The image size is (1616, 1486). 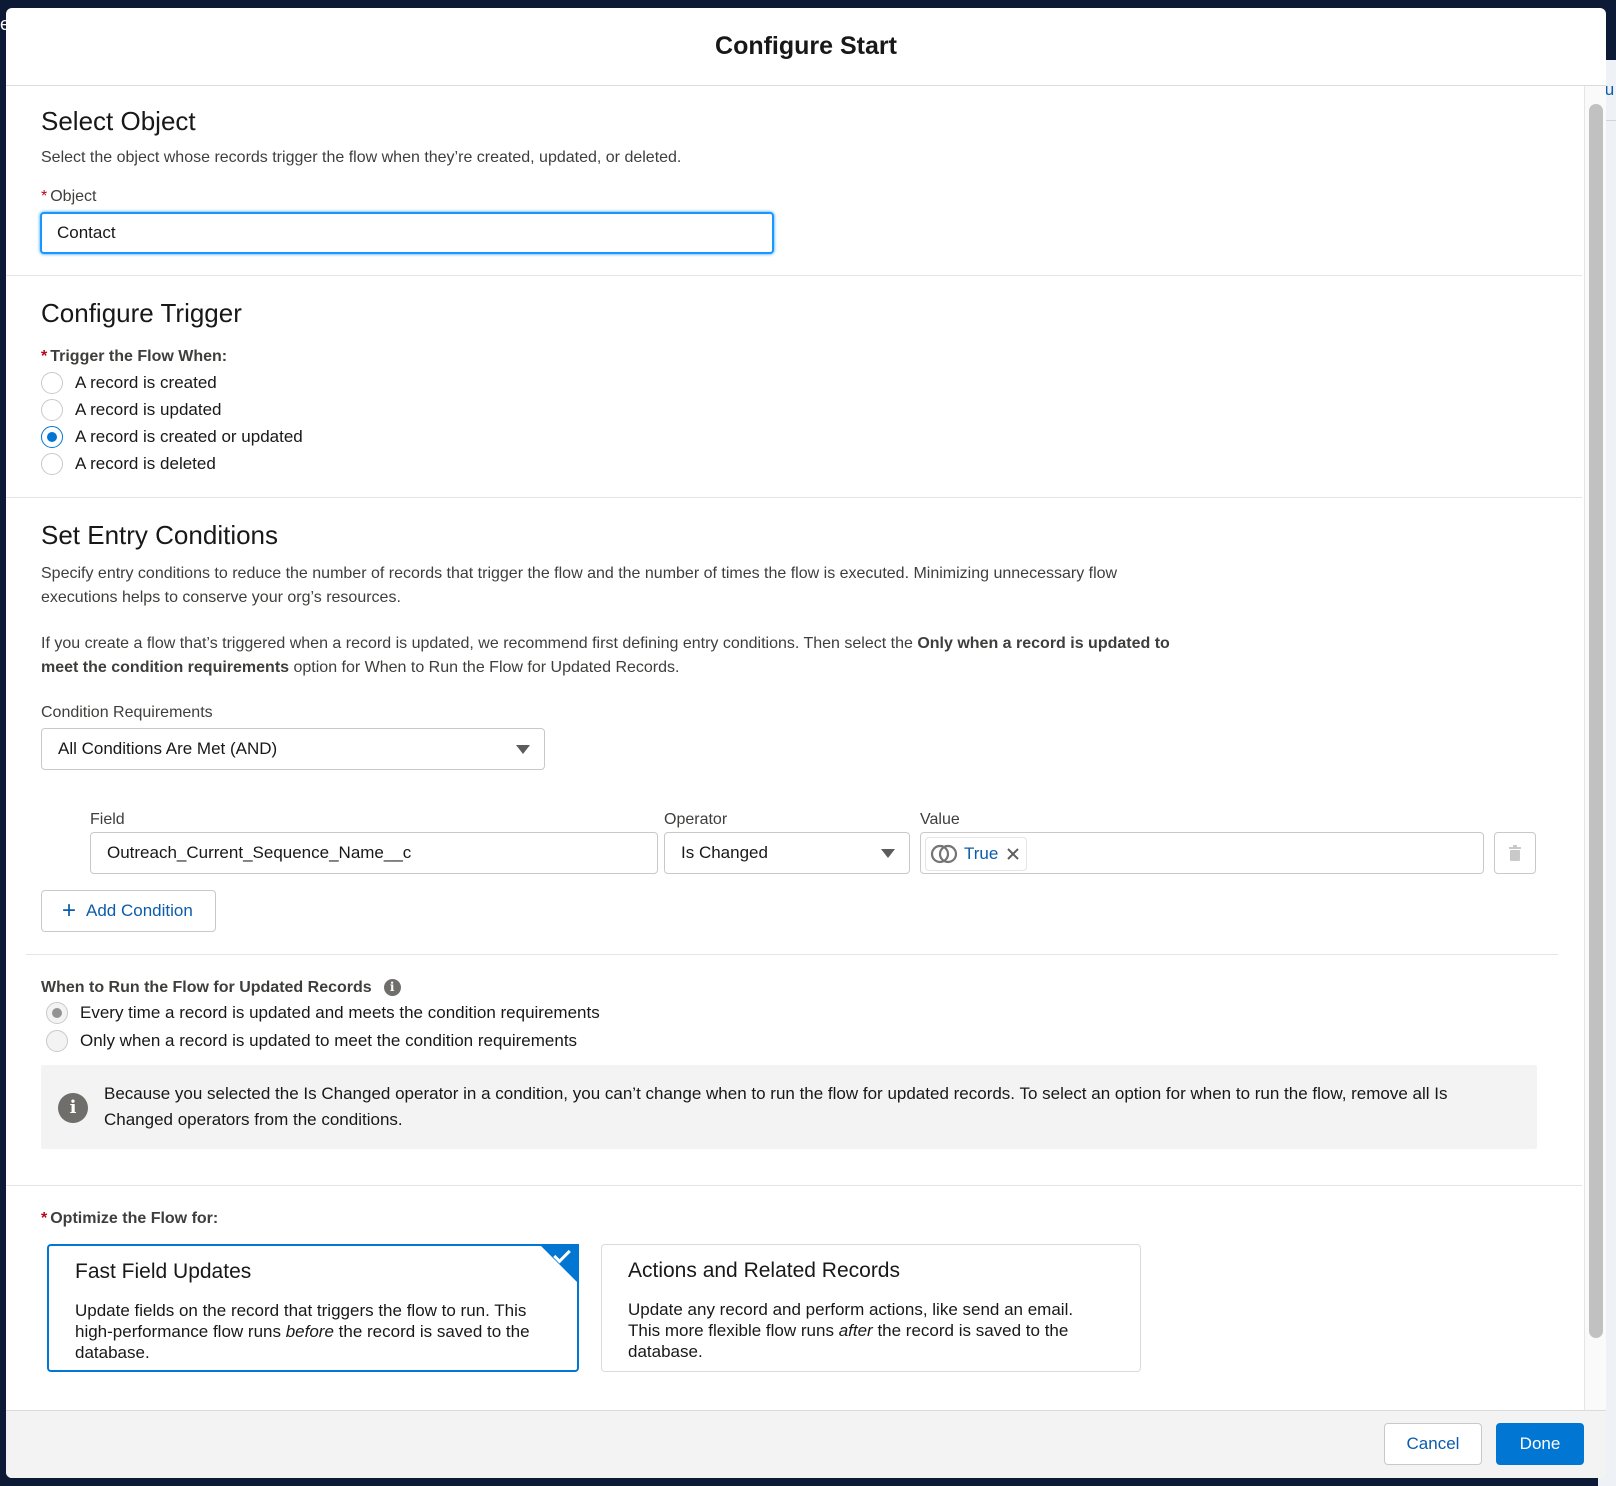 I want to click on condition-operator-value: Is Changed, so click(x=724, y=852).